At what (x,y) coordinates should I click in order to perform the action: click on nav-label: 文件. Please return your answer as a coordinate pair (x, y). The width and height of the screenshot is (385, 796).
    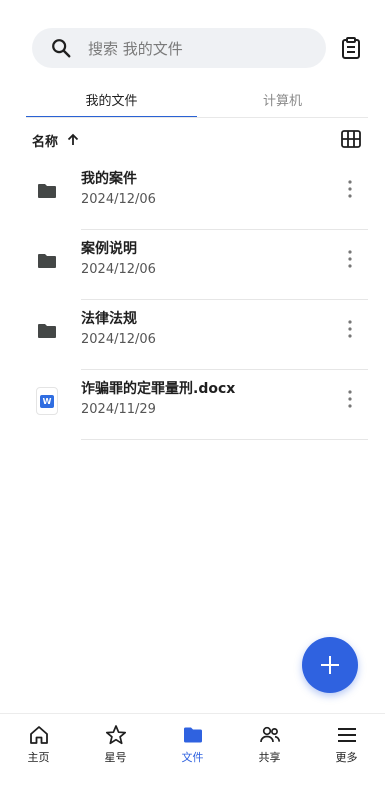
    Looking at the image, I should click on (192, 757).